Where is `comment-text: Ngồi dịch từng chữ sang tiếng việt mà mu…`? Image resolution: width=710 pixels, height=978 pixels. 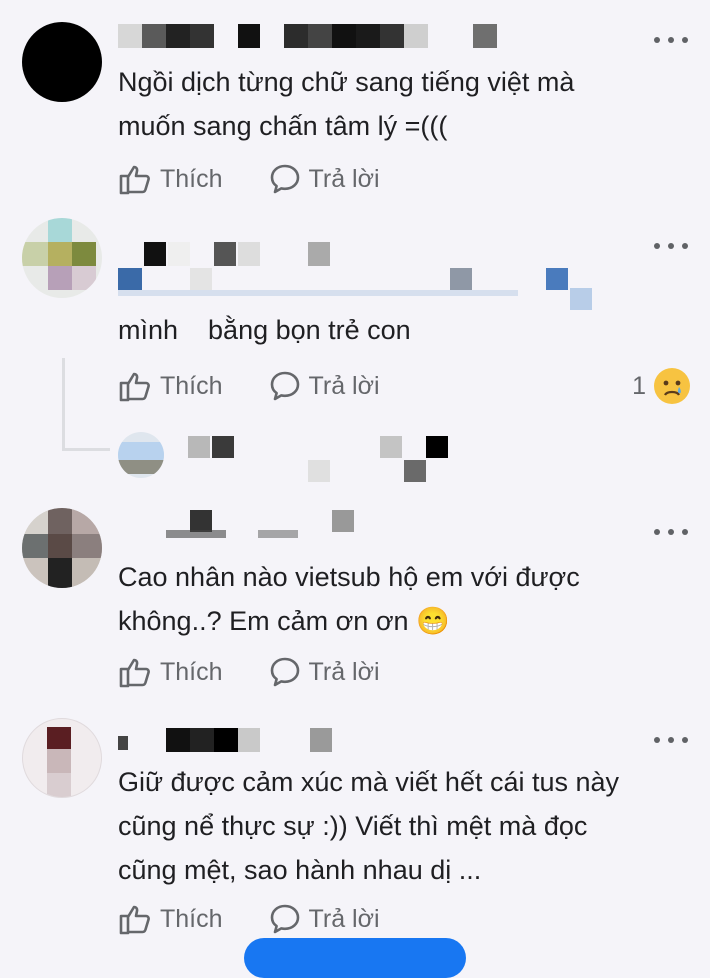 comment-text: Ngồi dịch từng chữ sang tiếng việt mà mu… is located at coordinates (346, 104).